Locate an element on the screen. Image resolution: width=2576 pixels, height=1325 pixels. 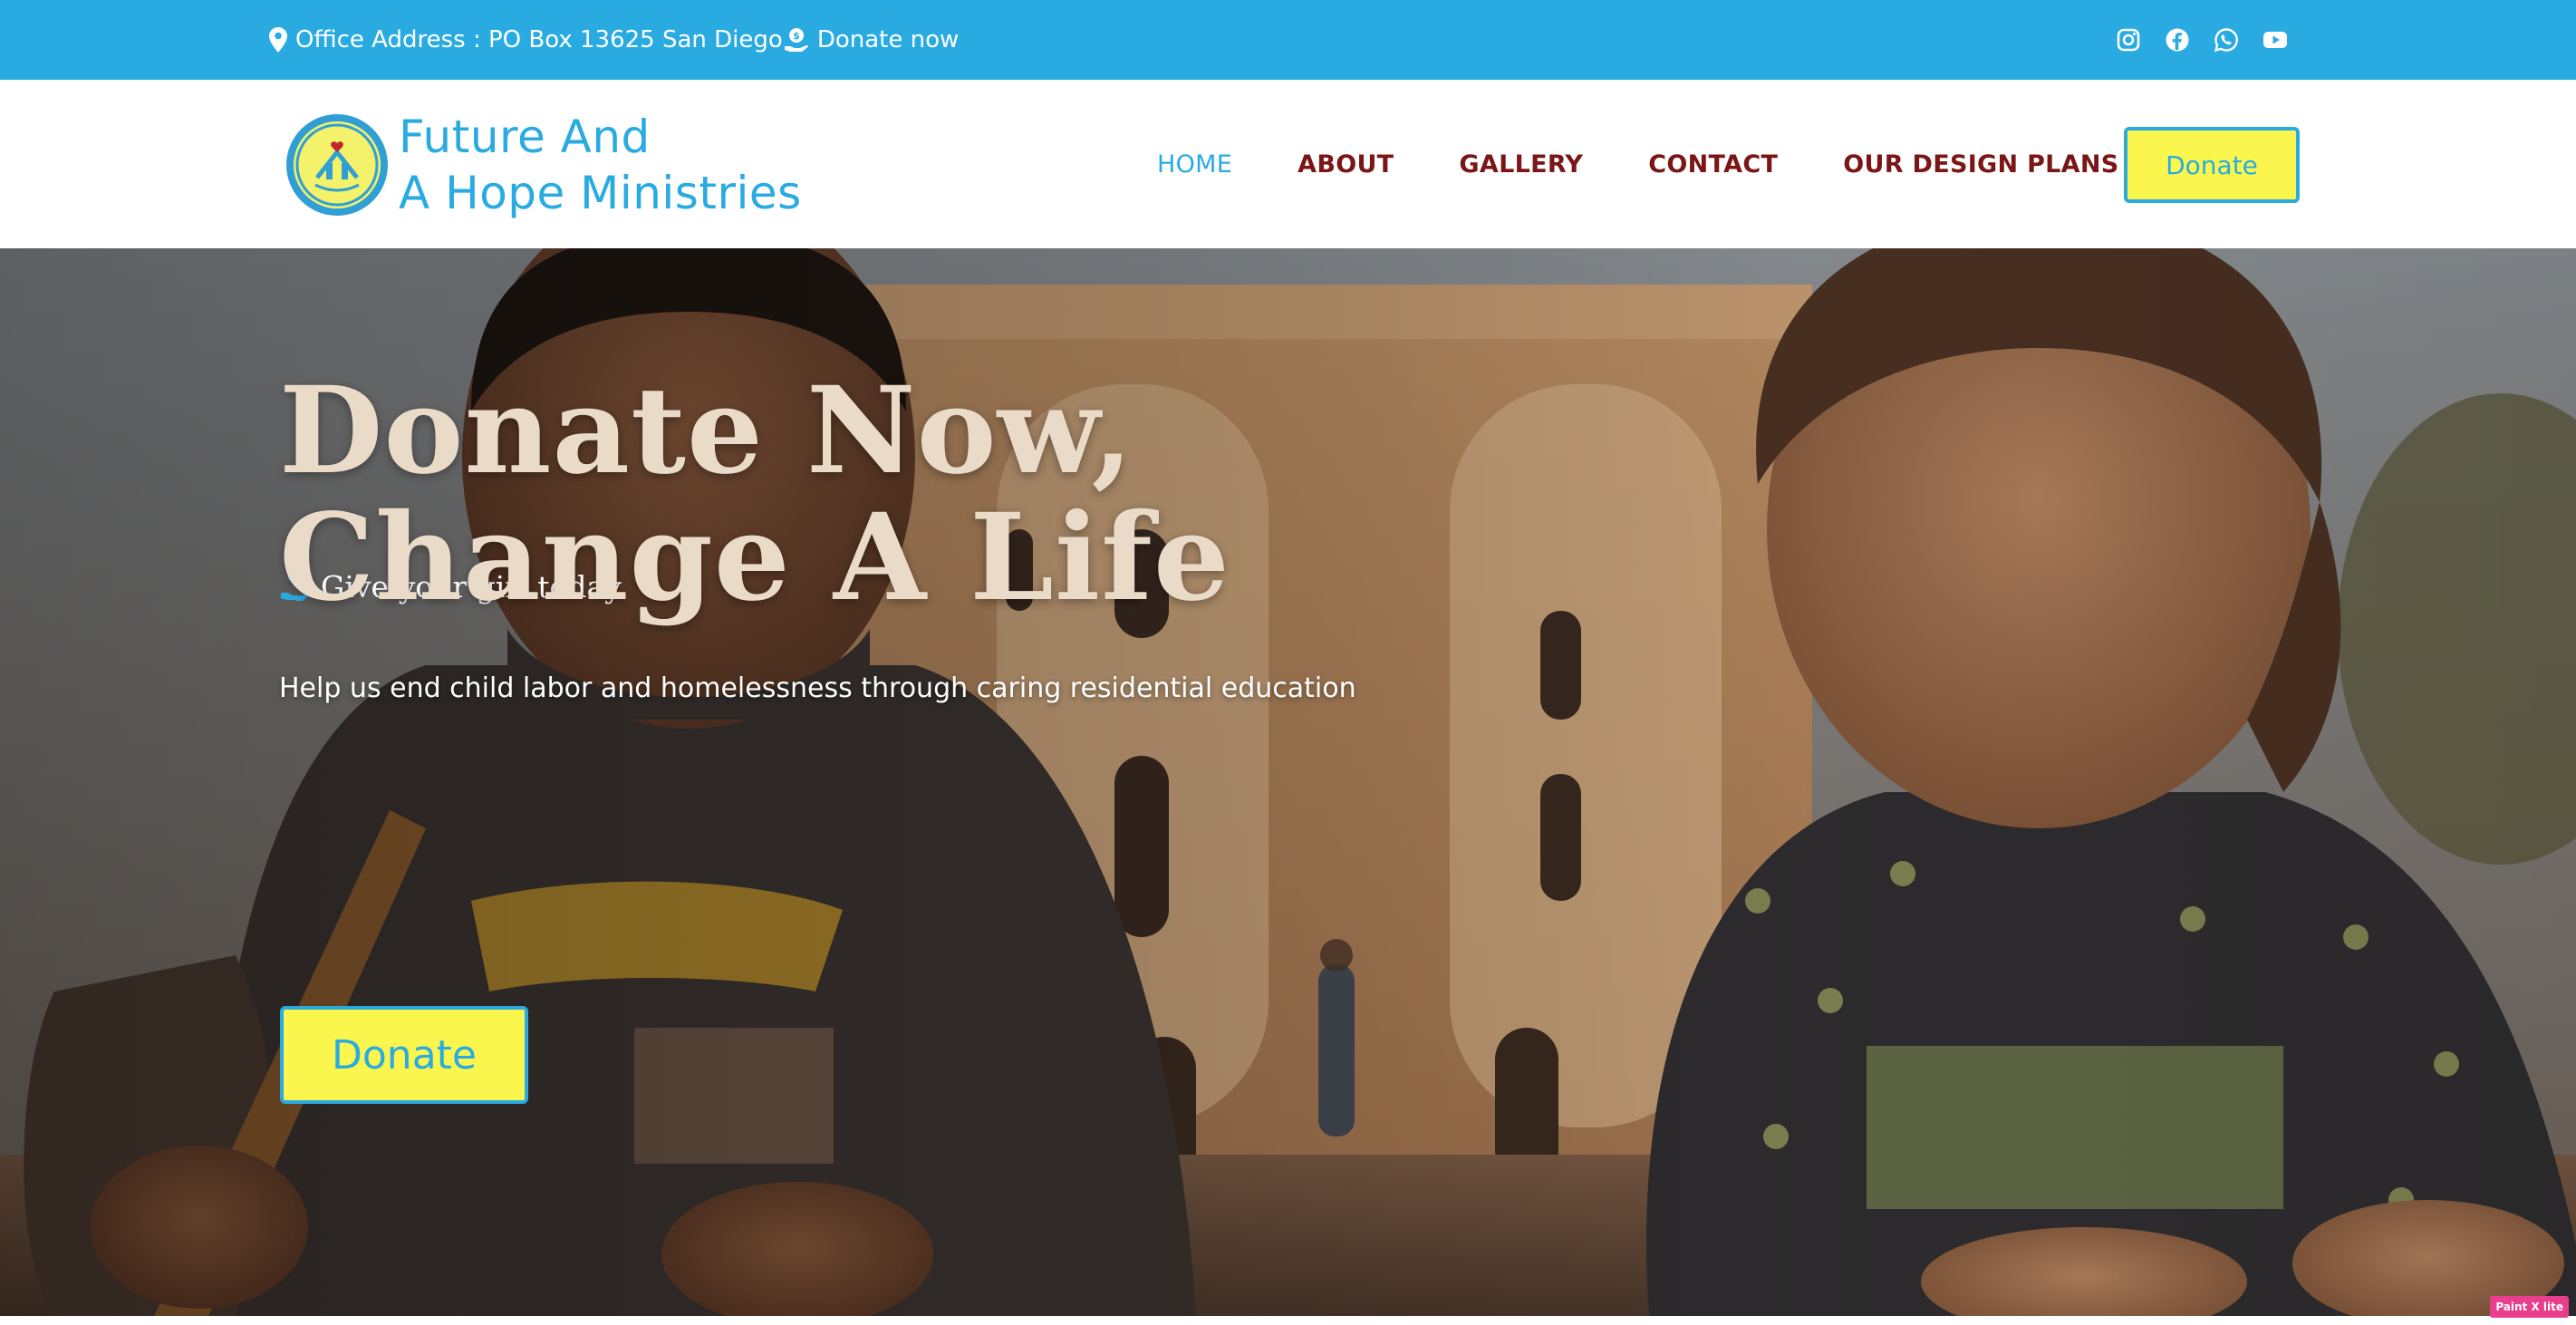
donate-now-link: $ Donate now is located at coordinates (871, 39).